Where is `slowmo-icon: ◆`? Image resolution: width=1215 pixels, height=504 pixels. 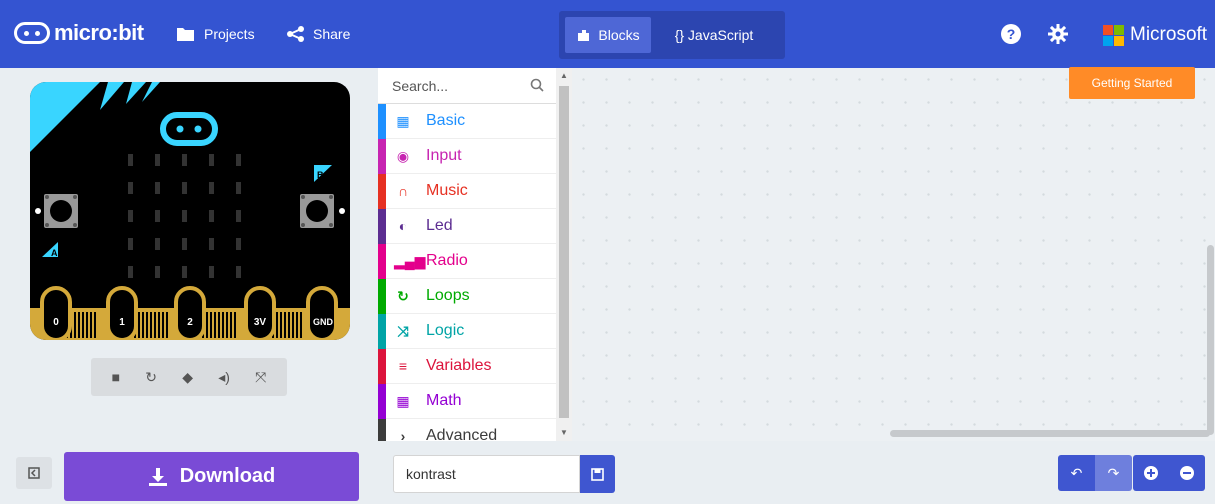 slowmo-icon: ◆ is located at coordinates (187, 377).